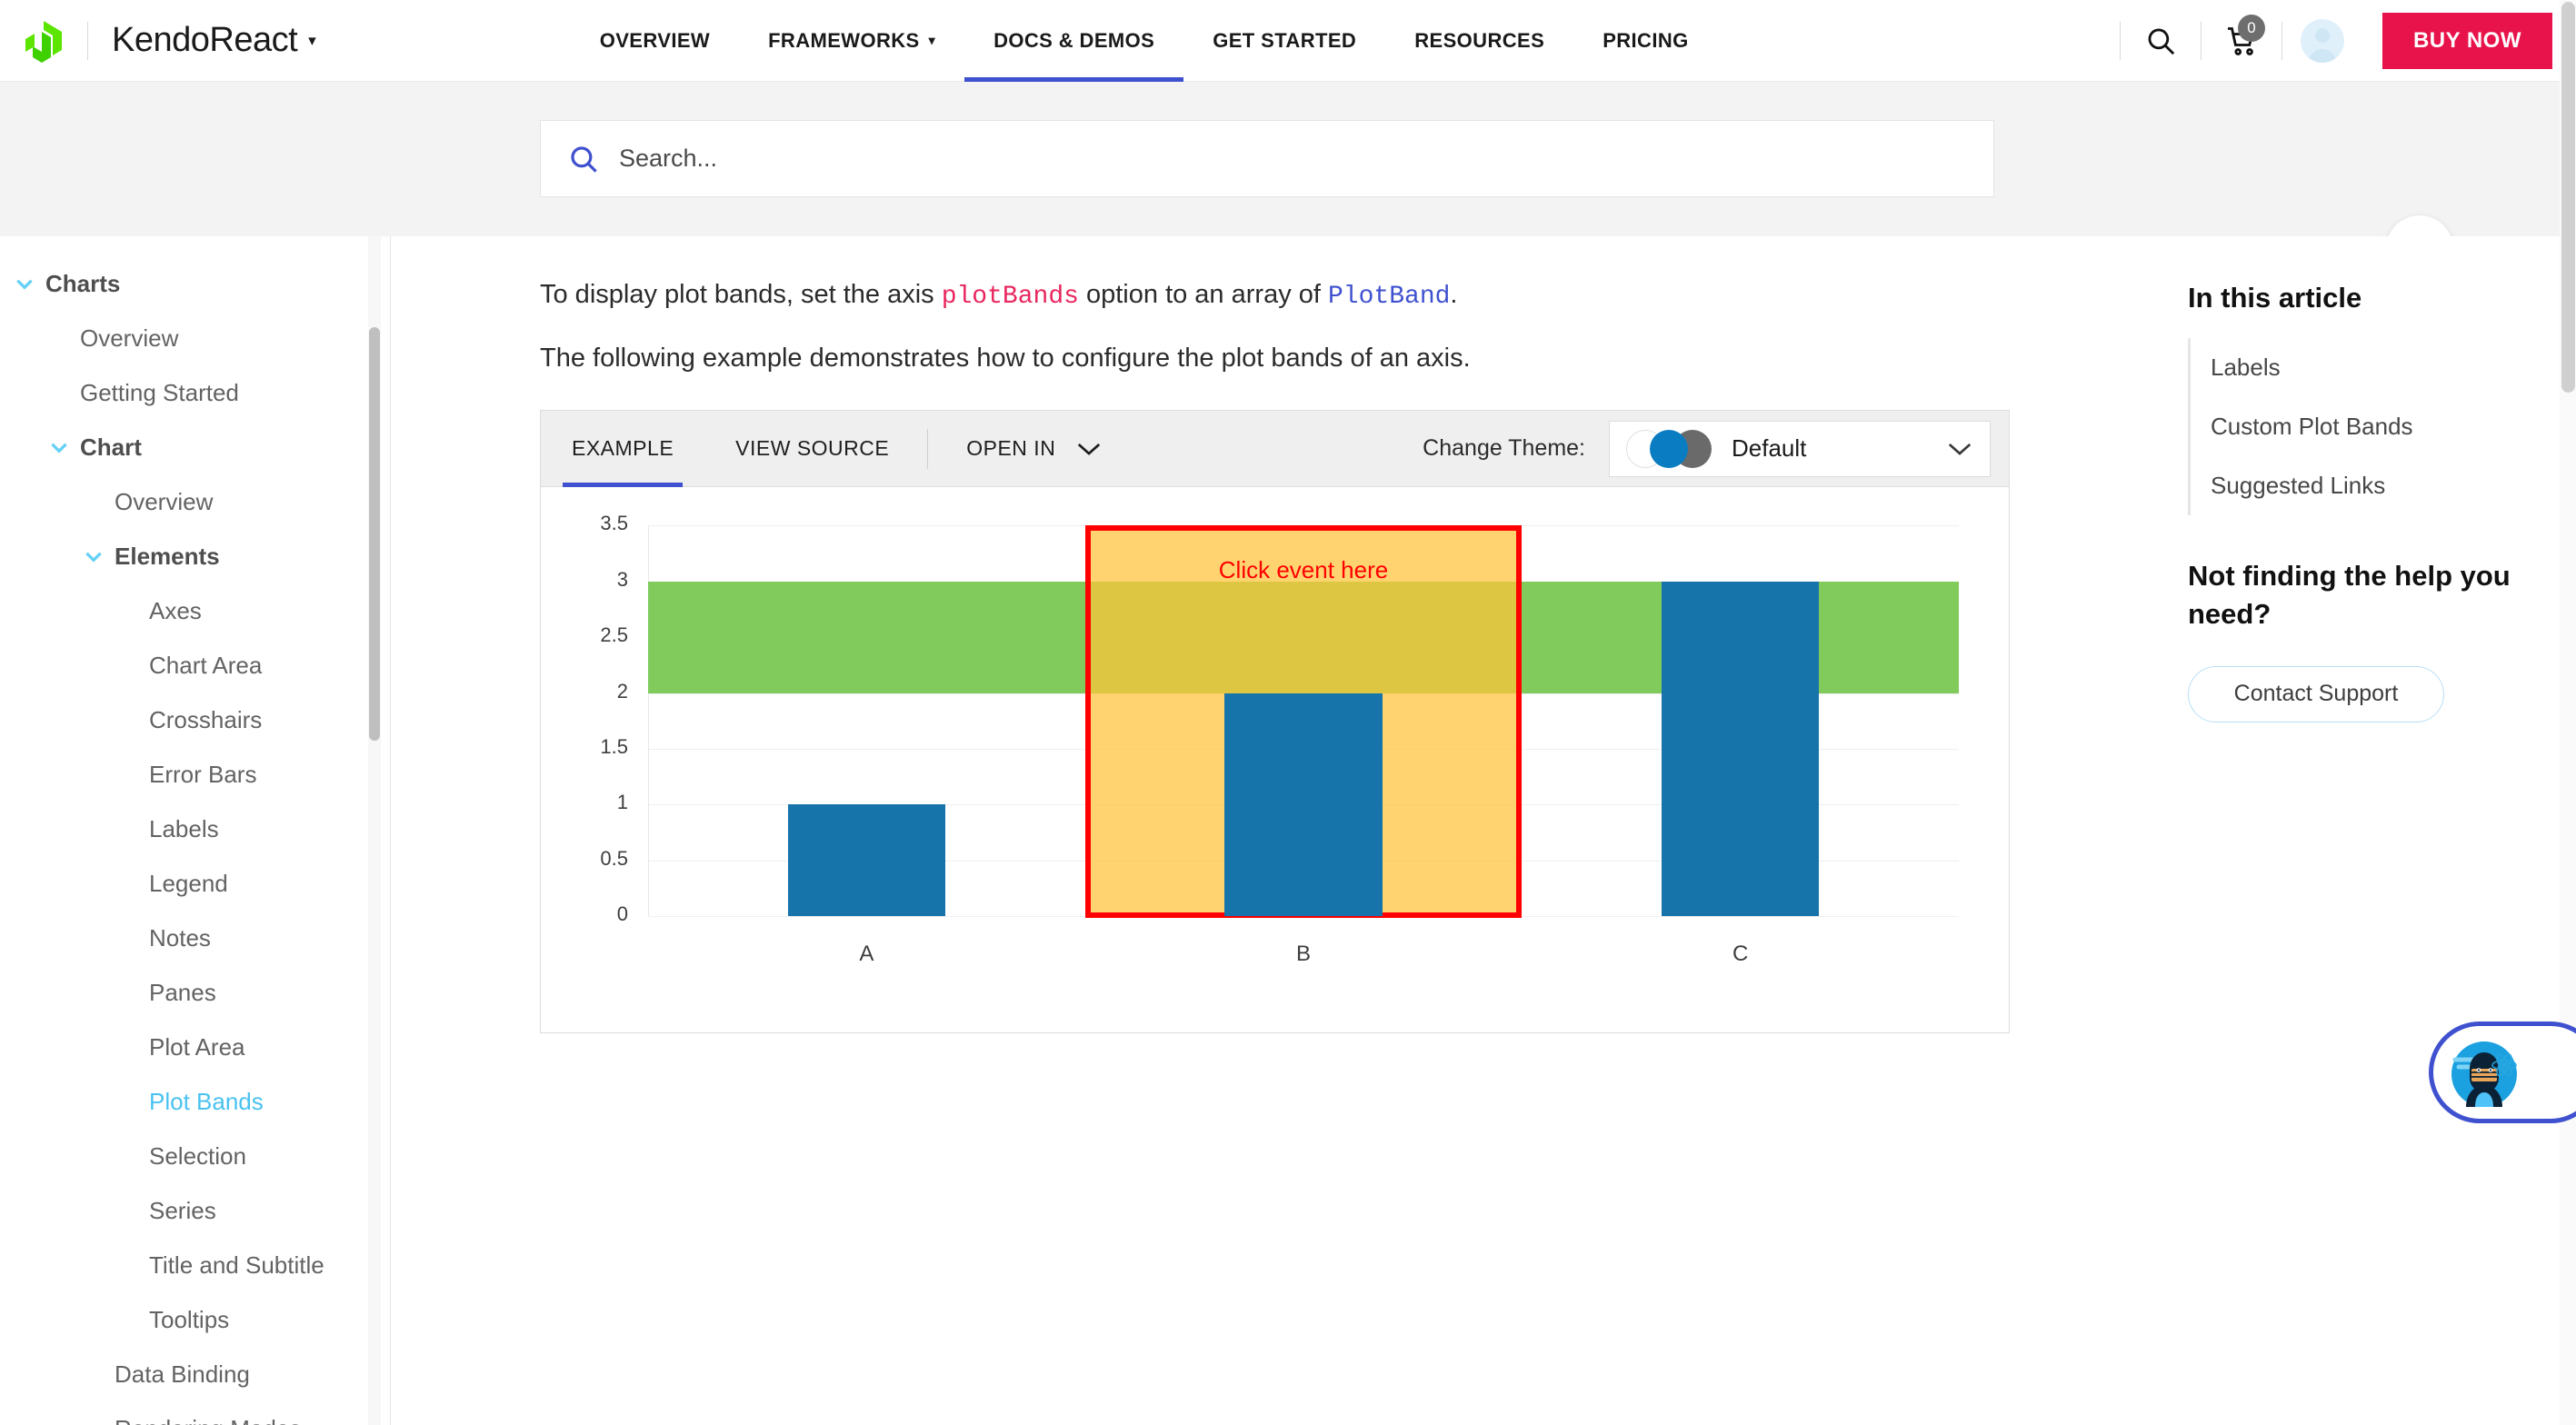 Image resolution: width=2576 pixels, height=1425 pixels. I want to click on sidebar-scrollbar-thumb, so click(374, 534).